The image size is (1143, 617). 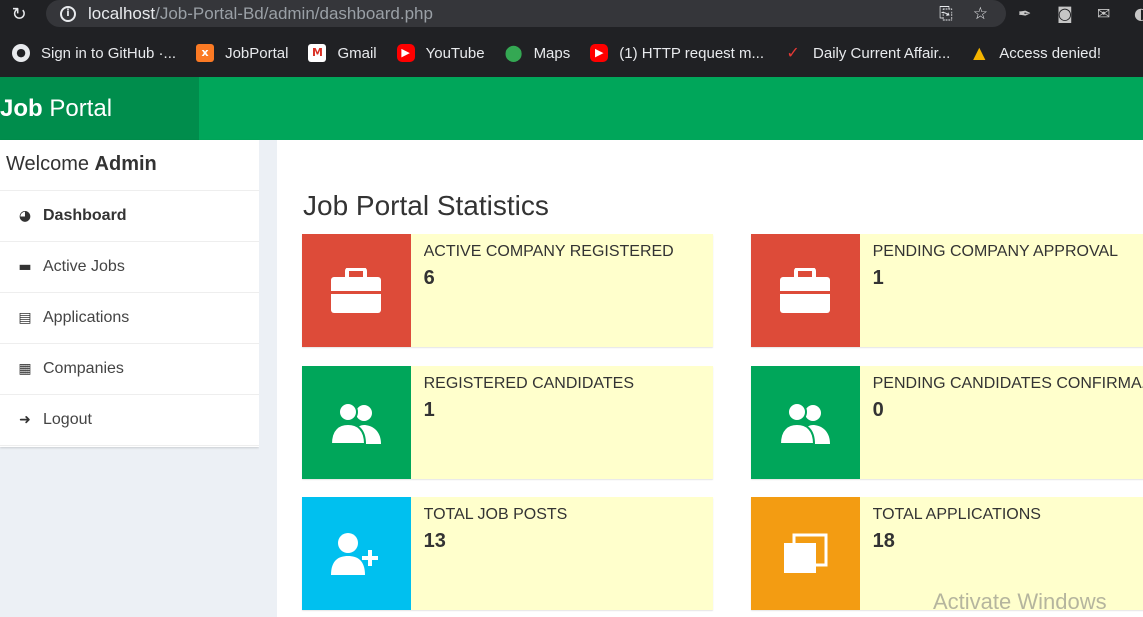 What do you see at coordinates (257, 53) in the screenshot?
I see `bookmark-label: JobPortal` at bounding box center [257, 53].